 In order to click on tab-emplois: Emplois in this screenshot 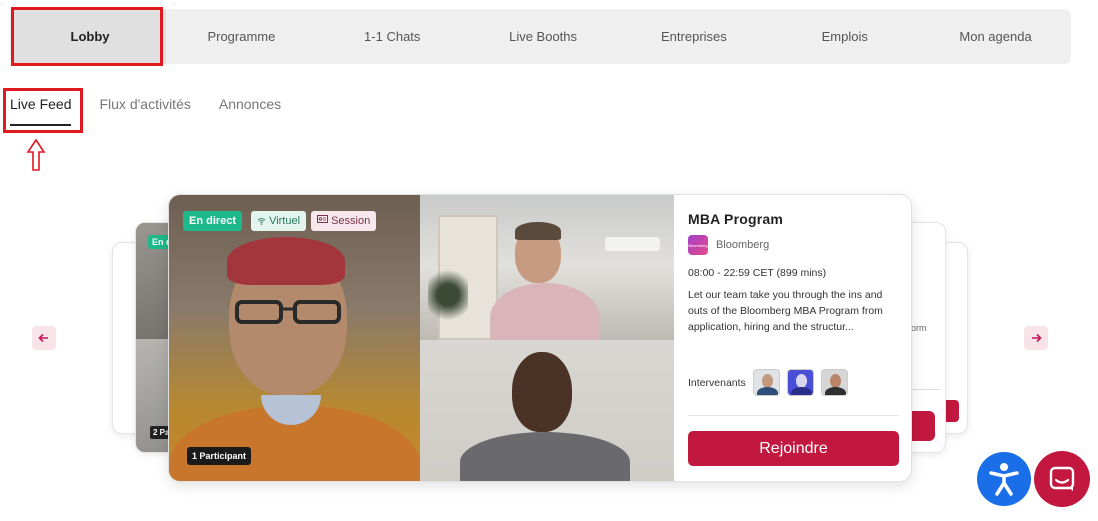, I will do `click(844, 36)`.